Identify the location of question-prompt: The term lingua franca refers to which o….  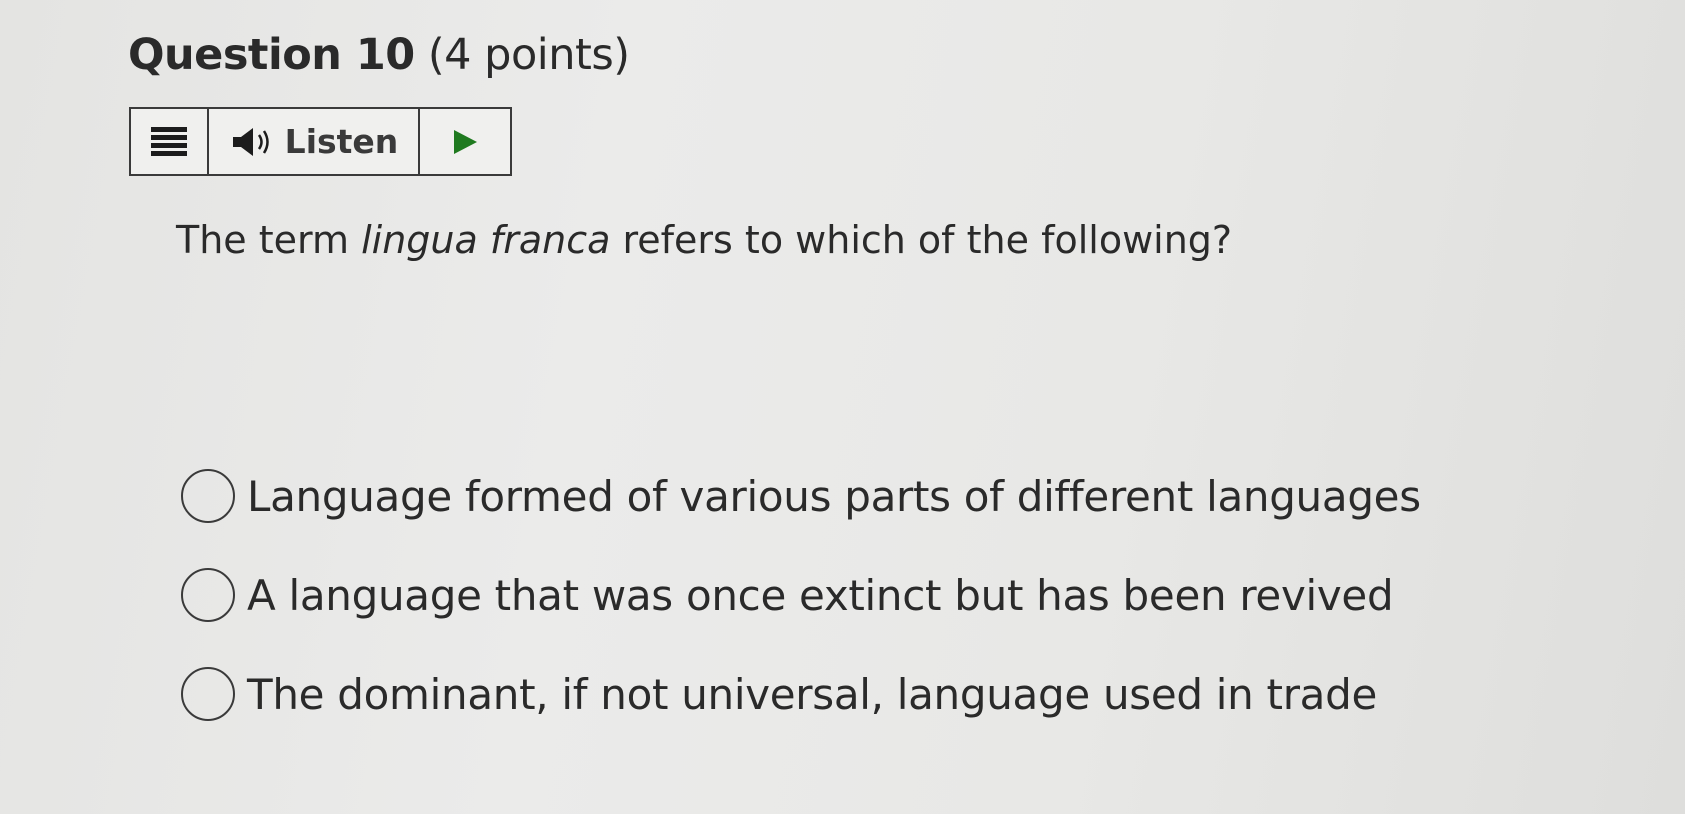
(704, 240).